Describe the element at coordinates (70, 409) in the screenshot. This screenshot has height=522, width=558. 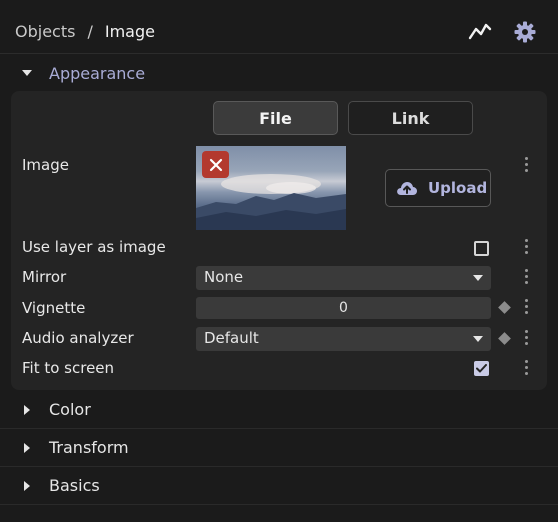
I see `section-color-label: Color` at that location.